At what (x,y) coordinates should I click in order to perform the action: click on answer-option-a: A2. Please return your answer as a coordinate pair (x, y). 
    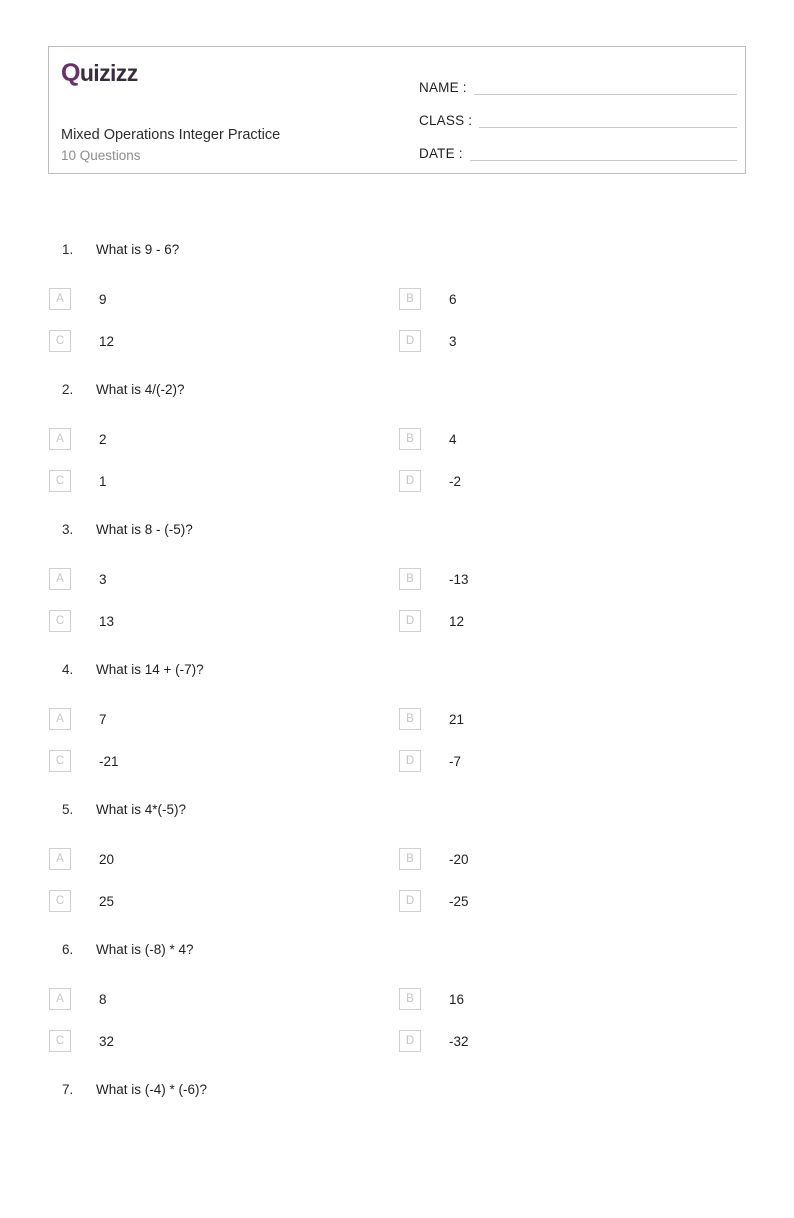
    Looking at the image, I should click on (97, 439).